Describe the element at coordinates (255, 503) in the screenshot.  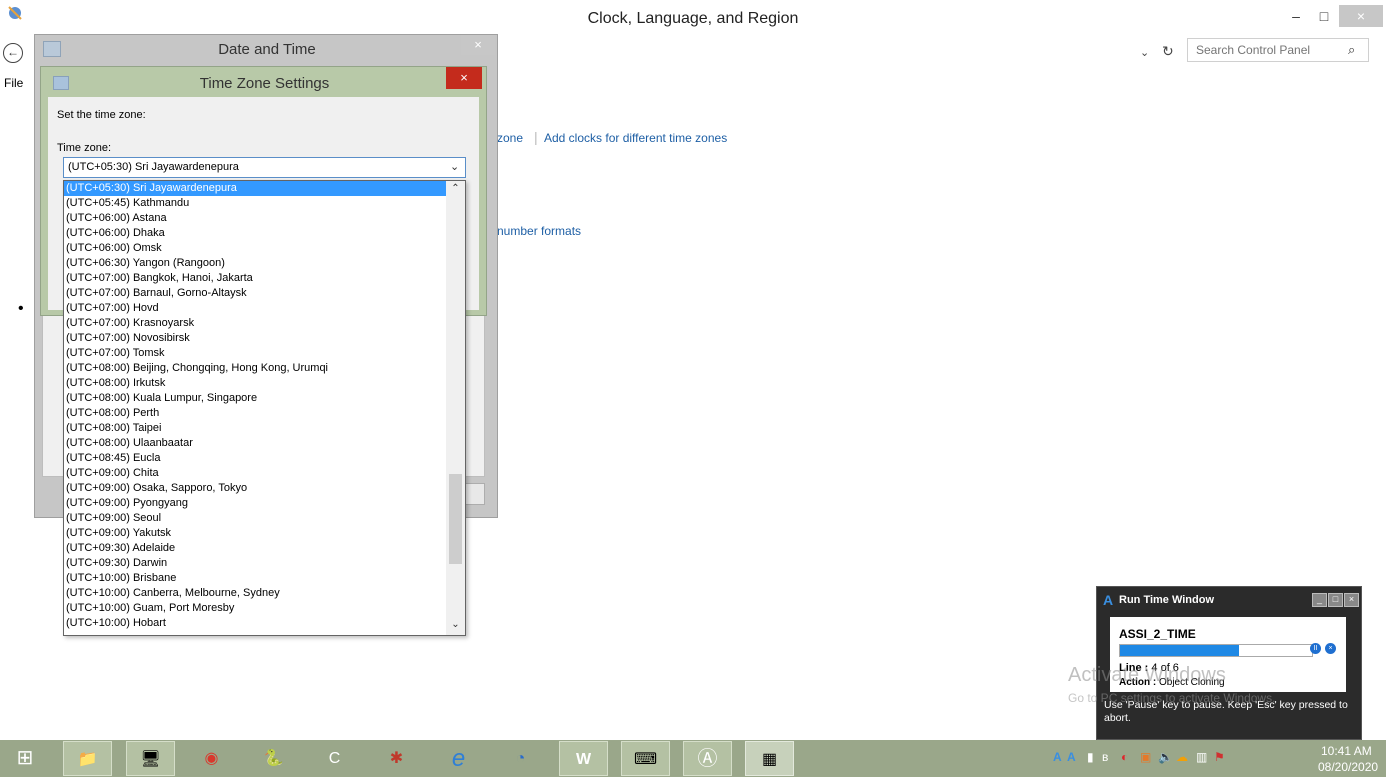
I see `time-zone-option: (UTC+09:00) Pyongyang` at that location.